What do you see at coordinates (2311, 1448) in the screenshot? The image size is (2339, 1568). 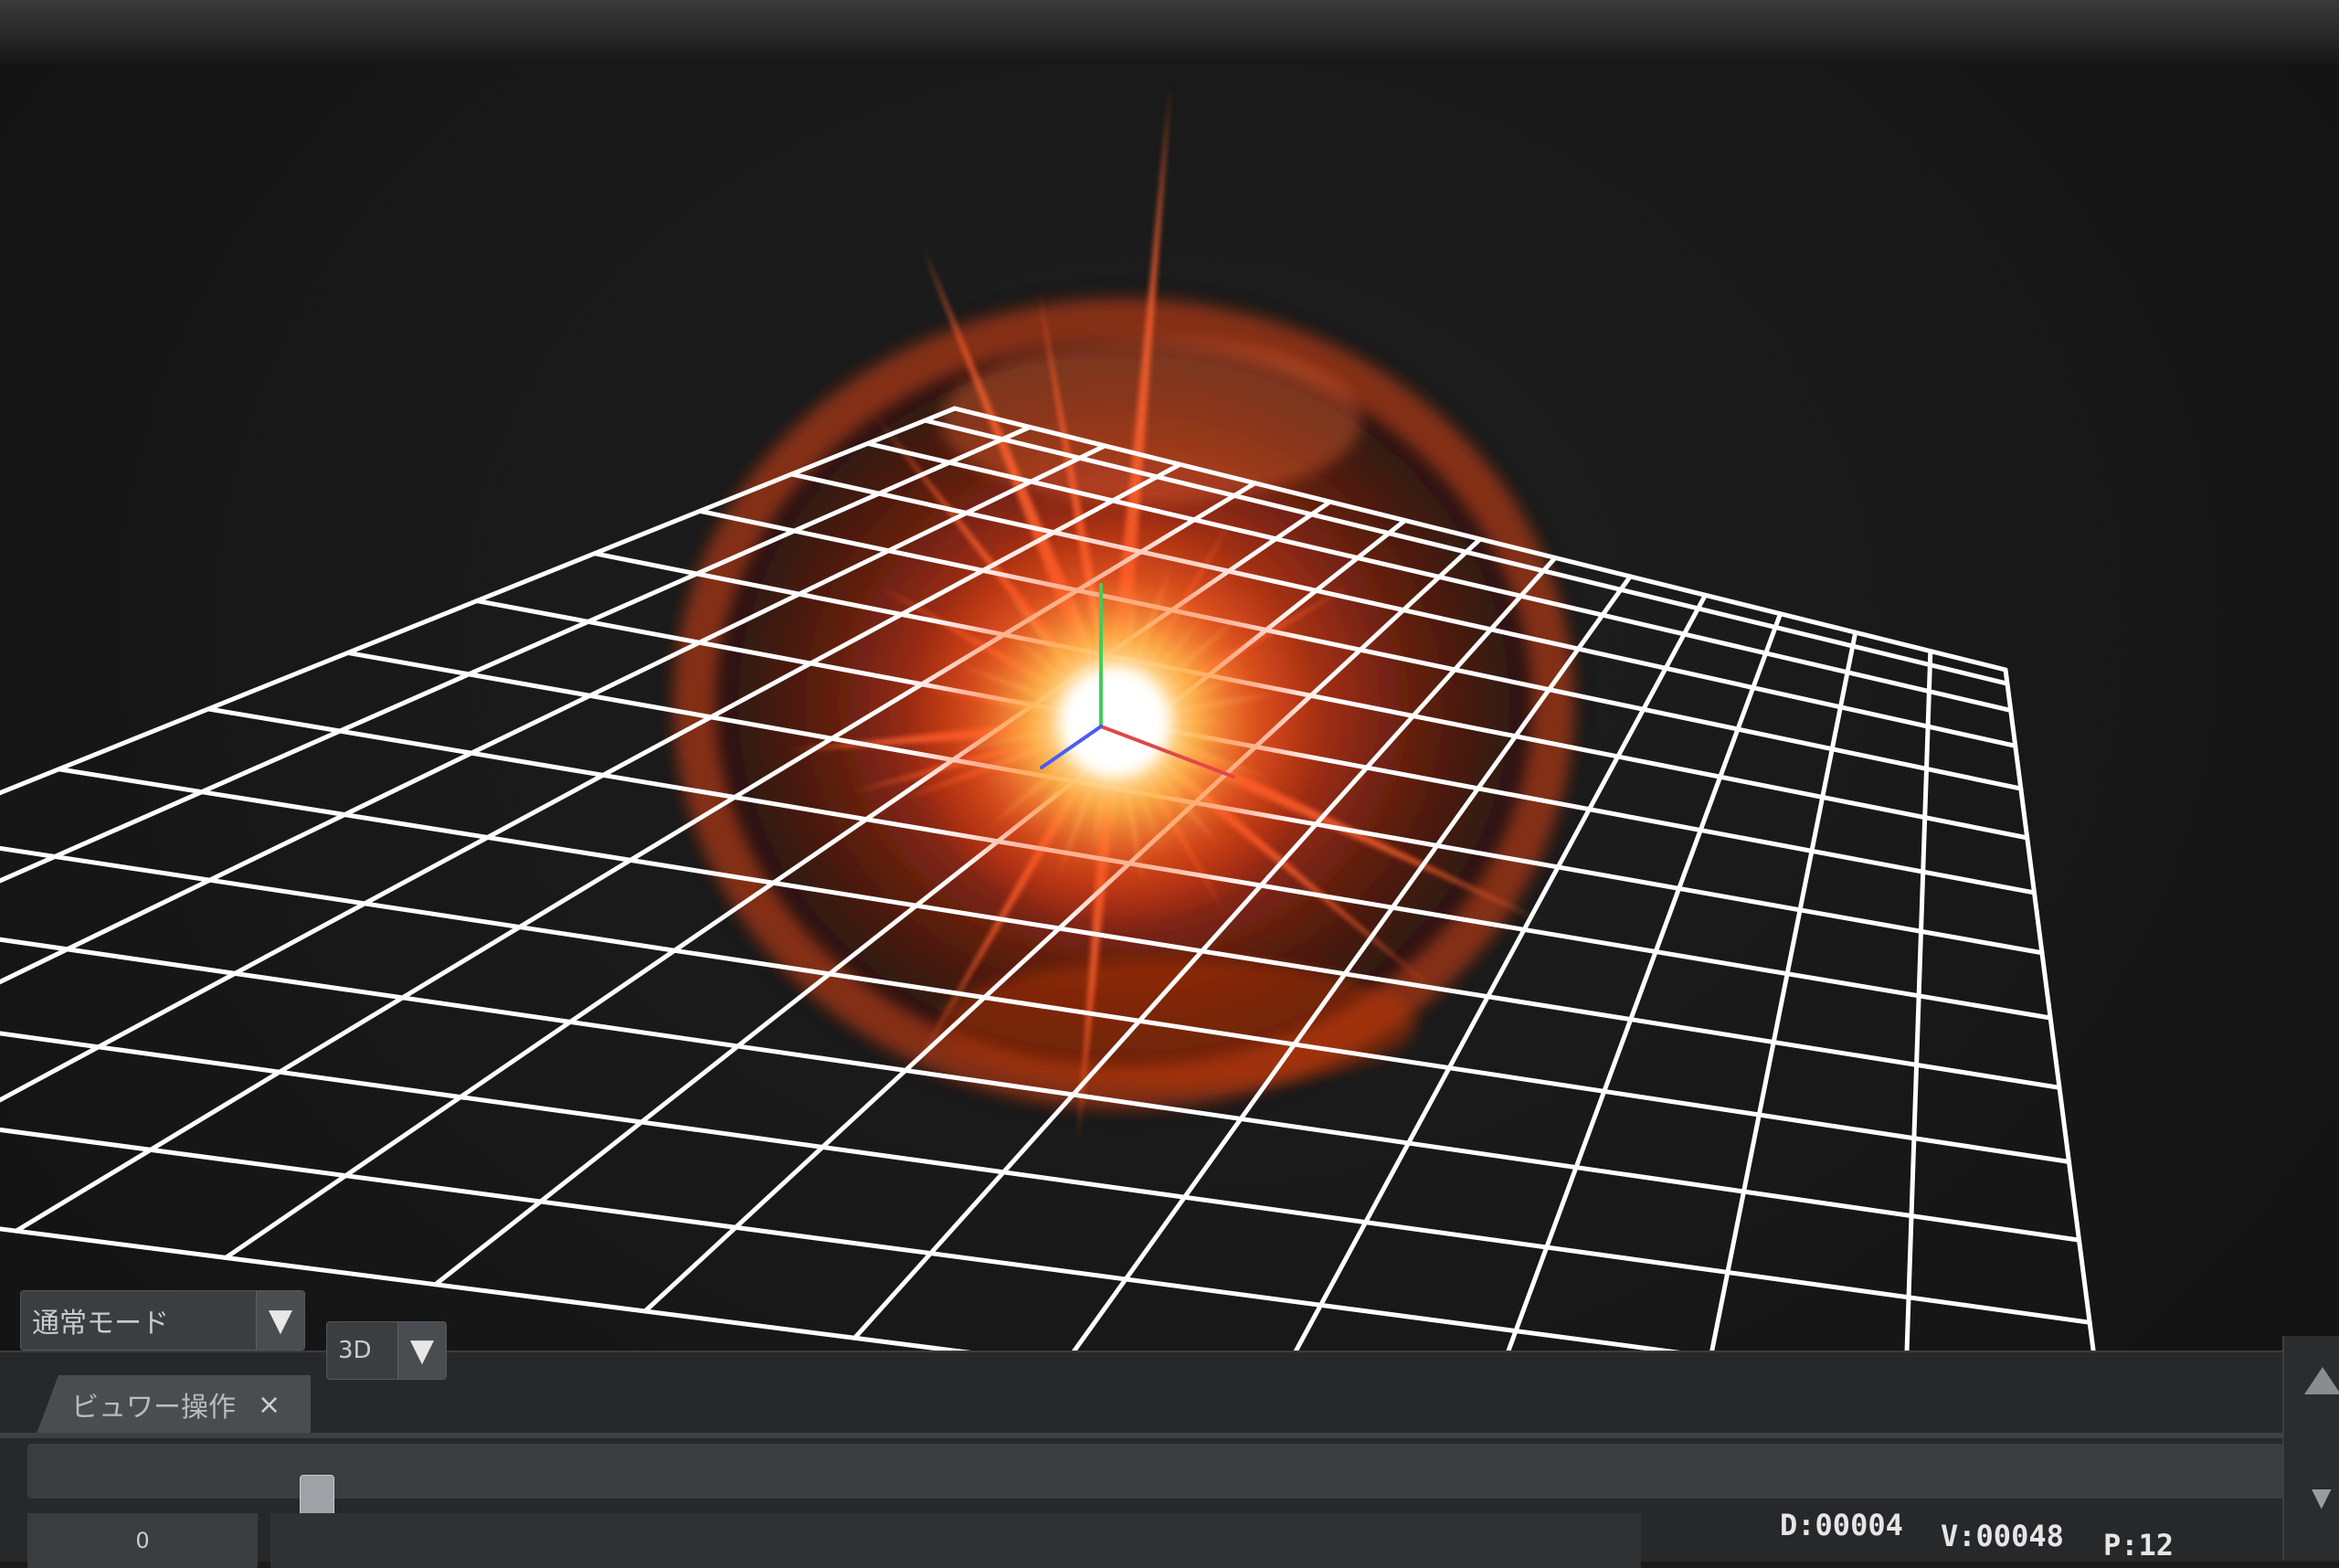 I see `right-side-panel: ▼` at bounding box center [2311, 1448].